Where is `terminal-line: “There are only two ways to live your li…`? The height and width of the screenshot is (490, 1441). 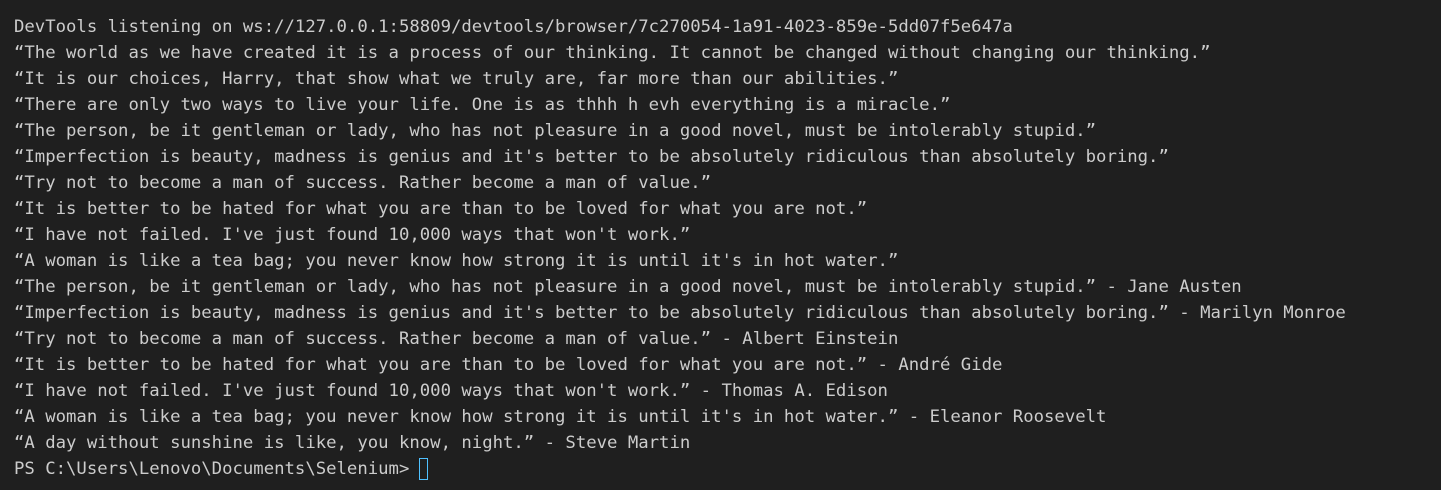
terminal-line: “There are only two ways to live your li… is located at coordinates (482, 105).